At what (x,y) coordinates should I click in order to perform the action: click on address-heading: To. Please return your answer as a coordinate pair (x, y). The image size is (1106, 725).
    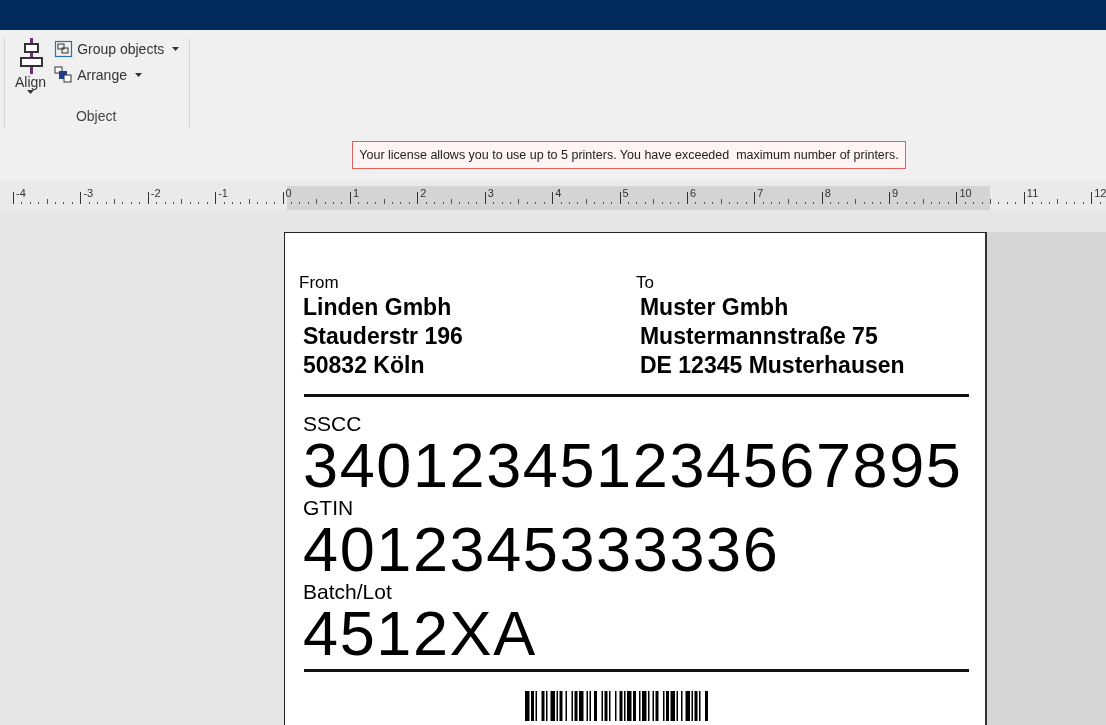
    Looking at the image, I should click on (645, 283).